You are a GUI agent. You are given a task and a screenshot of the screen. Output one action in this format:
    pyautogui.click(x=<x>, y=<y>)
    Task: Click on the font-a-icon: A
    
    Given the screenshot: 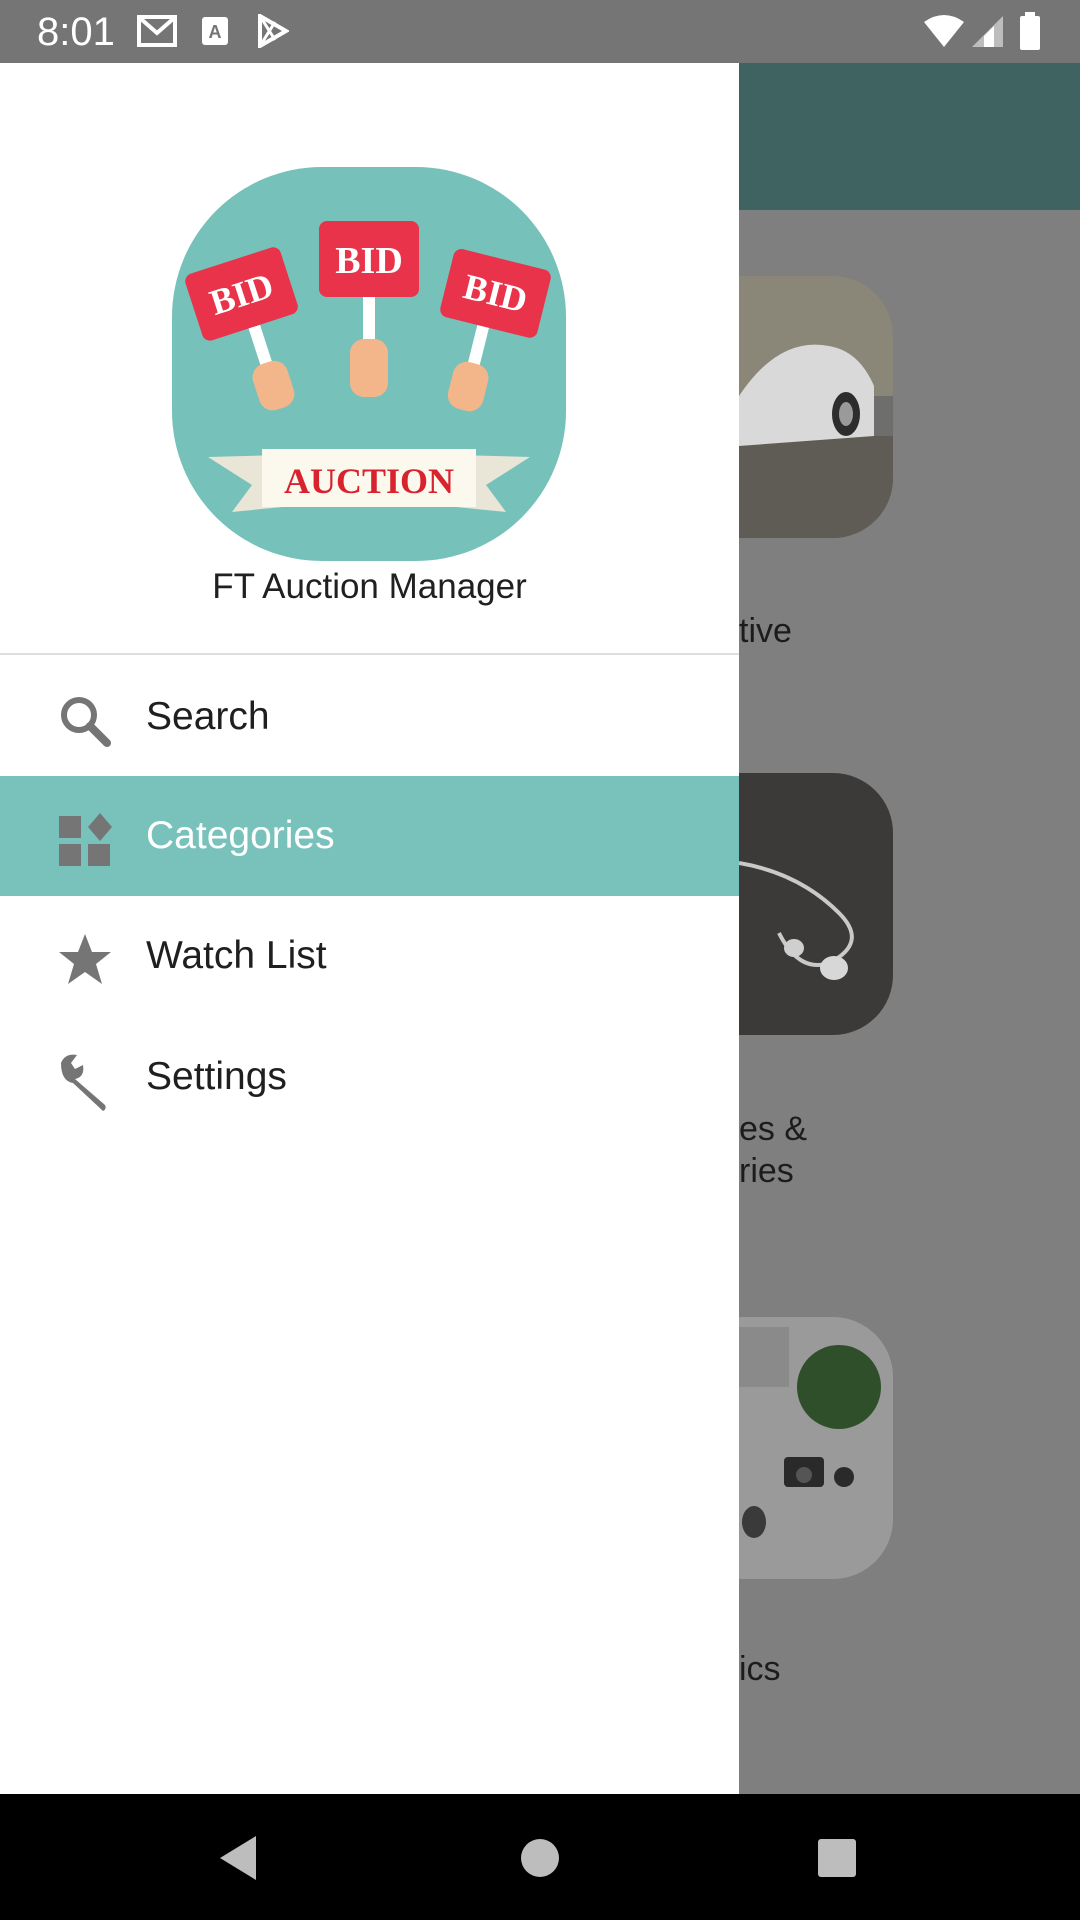 What is the action you would take?
    pyautogui.click(x=215, y=31)
    